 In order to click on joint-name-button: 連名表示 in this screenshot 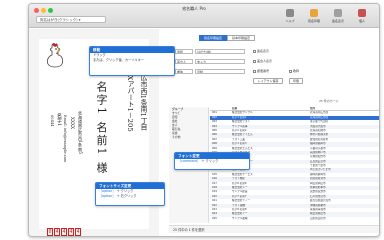, I will do `click(338, 17)`.